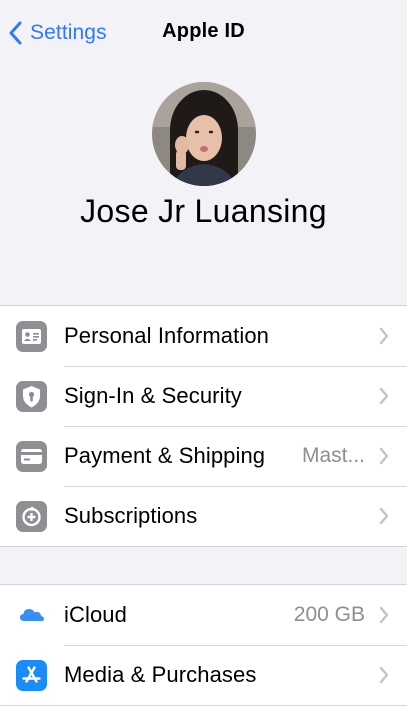  What do you see at coordinates (31, 456) in the screenshot?
I see `credit-card-icon` at bounding box center [31, 456].